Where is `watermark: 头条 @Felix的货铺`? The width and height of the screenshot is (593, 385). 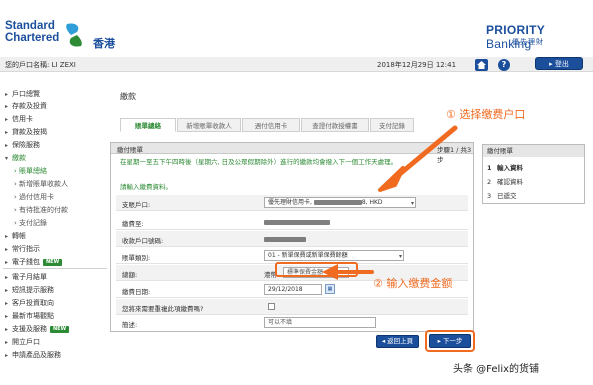
watermark: 头条 @Felix的货铺 is located at coordinates (496, 367).